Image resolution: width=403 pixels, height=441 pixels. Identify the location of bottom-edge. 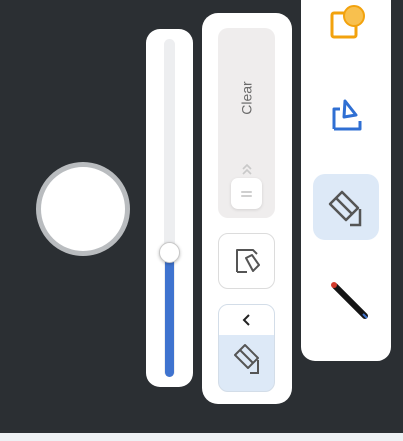
(201, 437).